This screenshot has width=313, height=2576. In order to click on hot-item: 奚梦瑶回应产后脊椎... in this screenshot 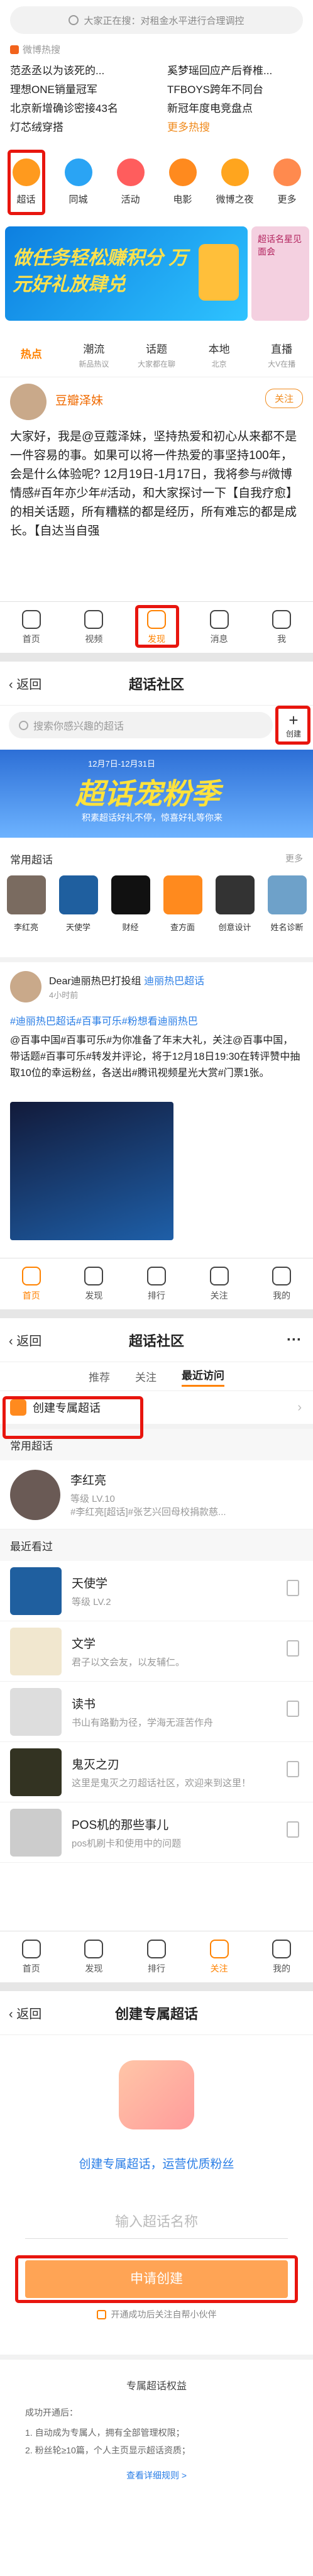, I will do `click(236, 71)`.